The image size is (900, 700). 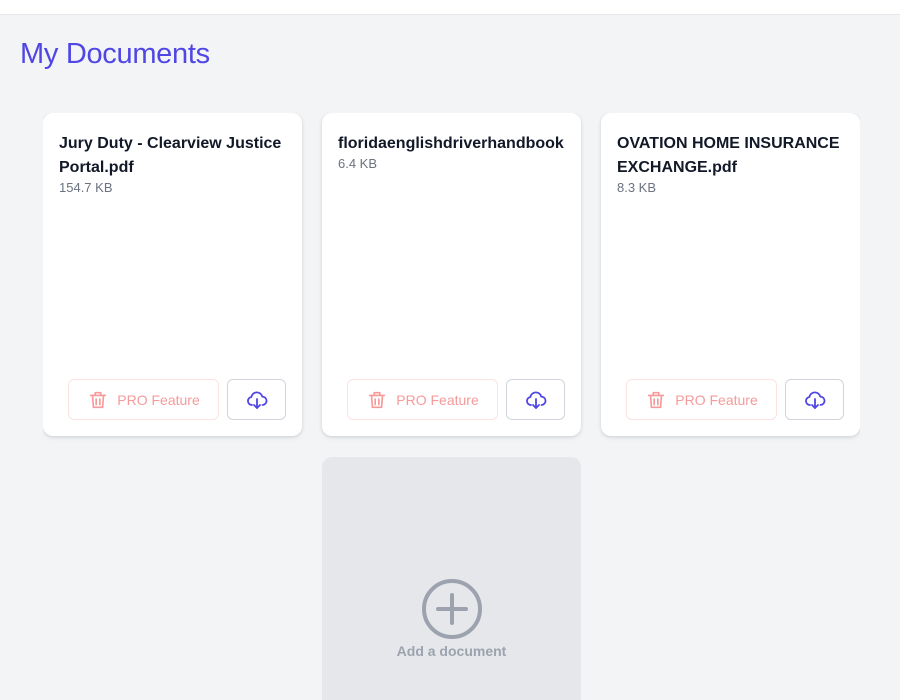 I want to click on page-title: My Documents, so click(x=115, y=54).